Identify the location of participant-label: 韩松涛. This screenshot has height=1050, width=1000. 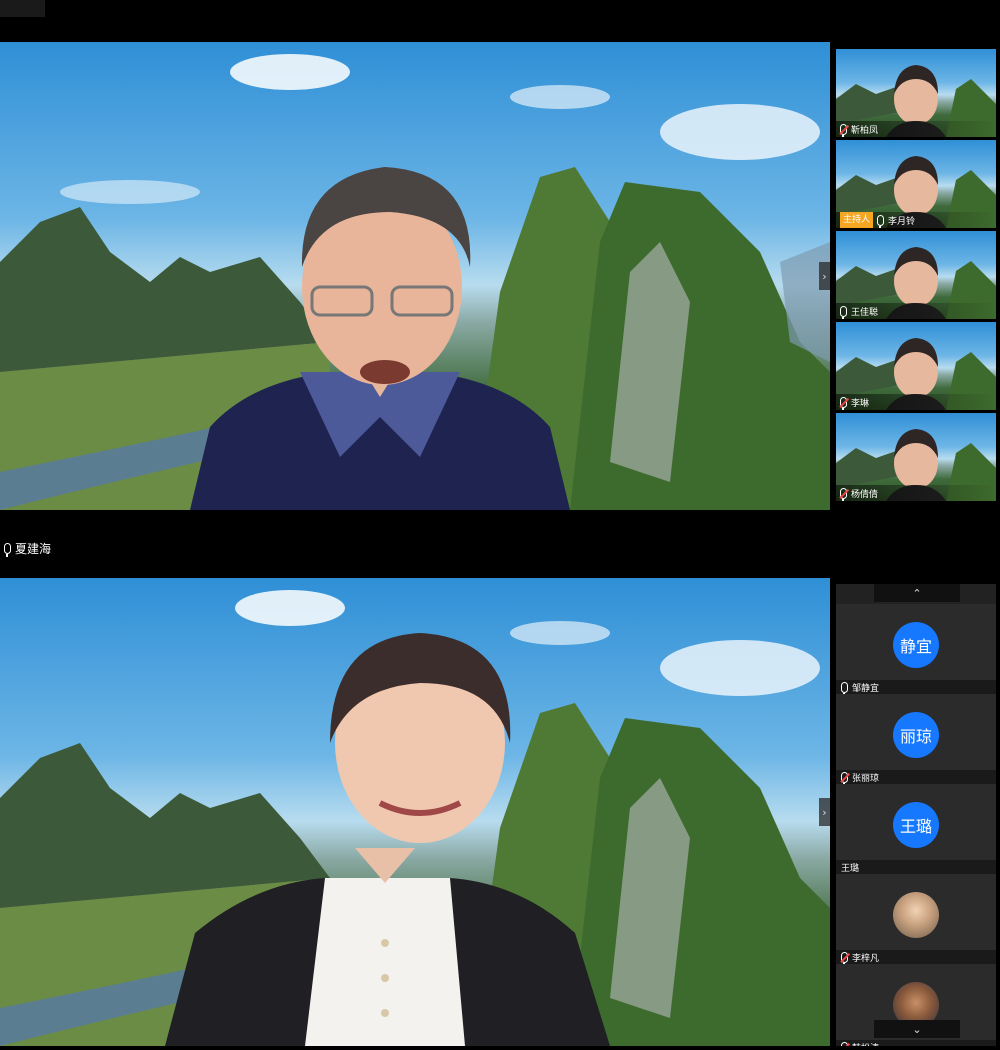
(916, 1043).